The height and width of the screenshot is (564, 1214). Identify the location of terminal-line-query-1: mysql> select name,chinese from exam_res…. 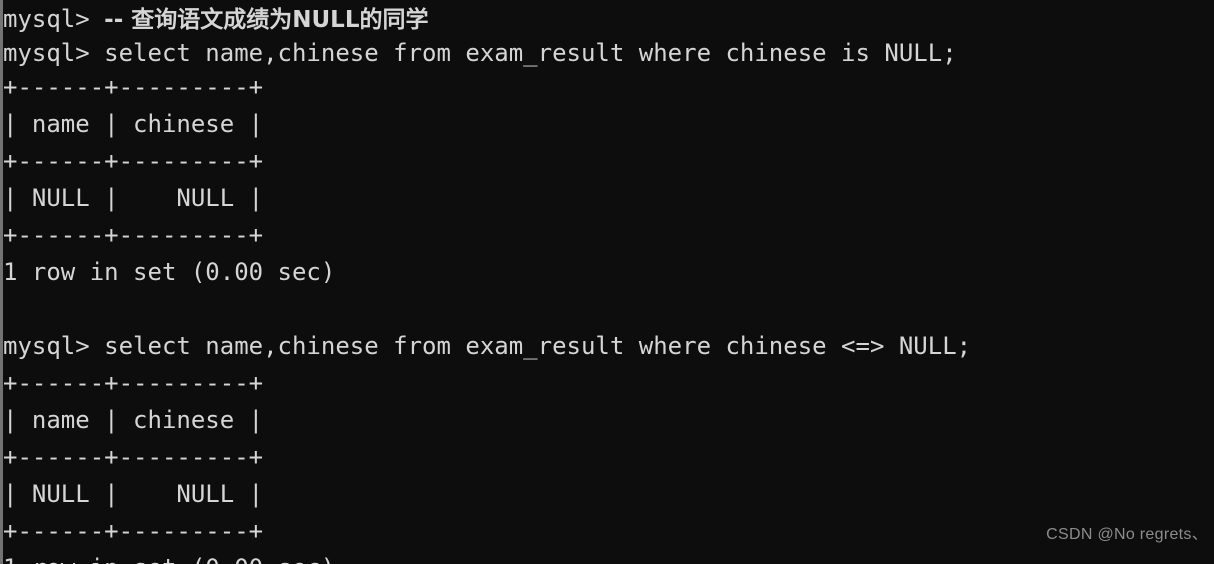
(480, 53).